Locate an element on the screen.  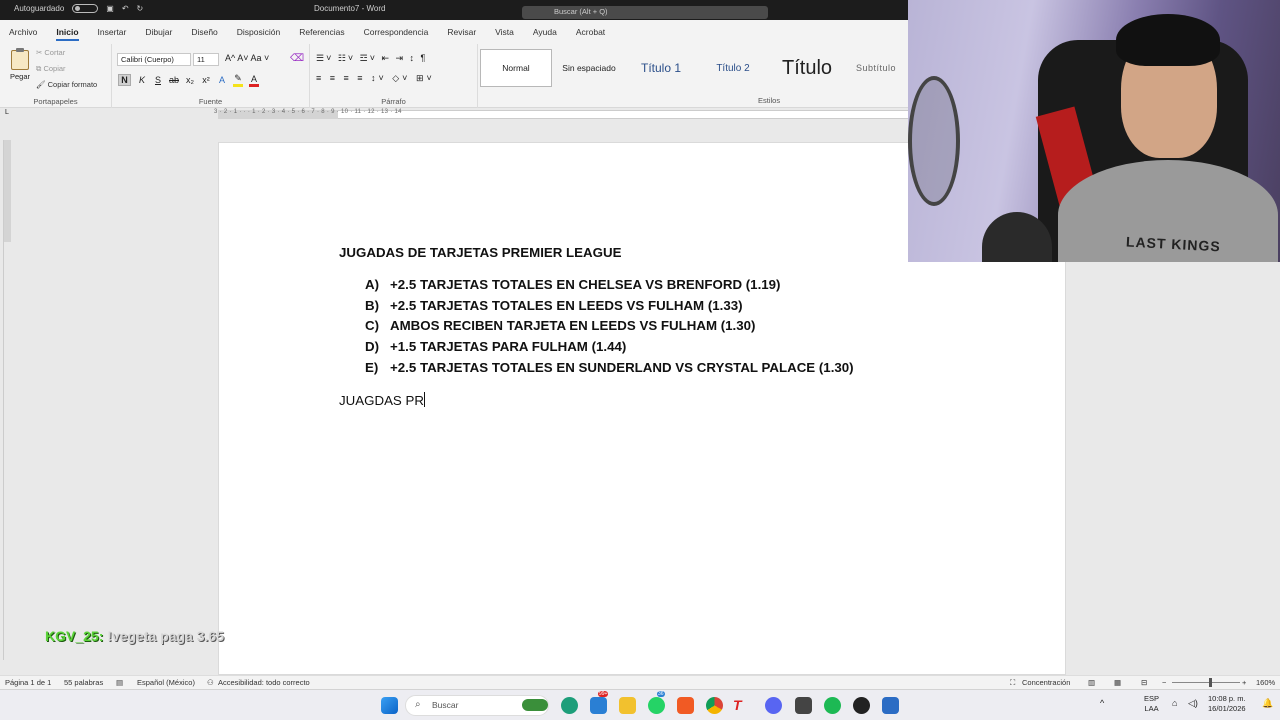
tab-vista: Vista is located at coordinates (504, 32).